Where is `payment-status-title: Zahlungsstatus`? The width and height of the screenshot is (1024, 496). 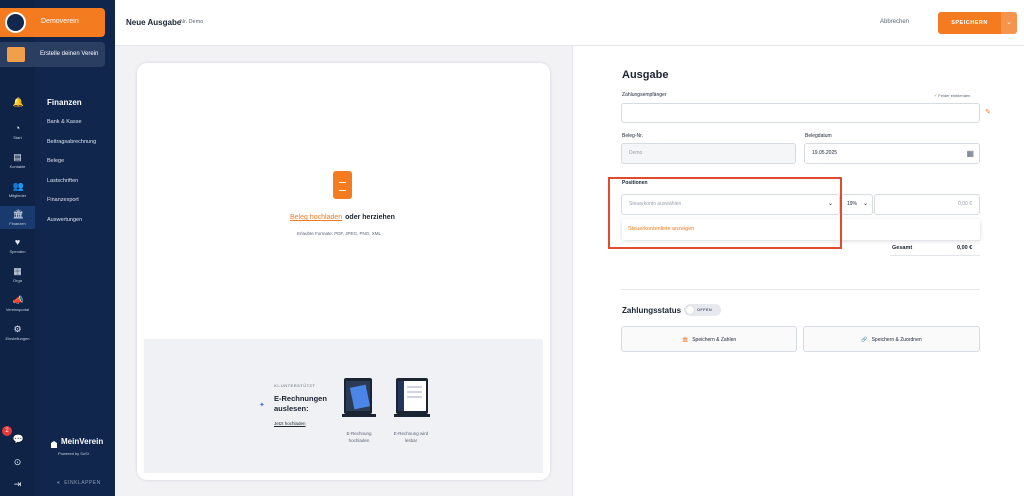
payment-status-title: Zahlungsstatus is located at coordinates (652, 310).